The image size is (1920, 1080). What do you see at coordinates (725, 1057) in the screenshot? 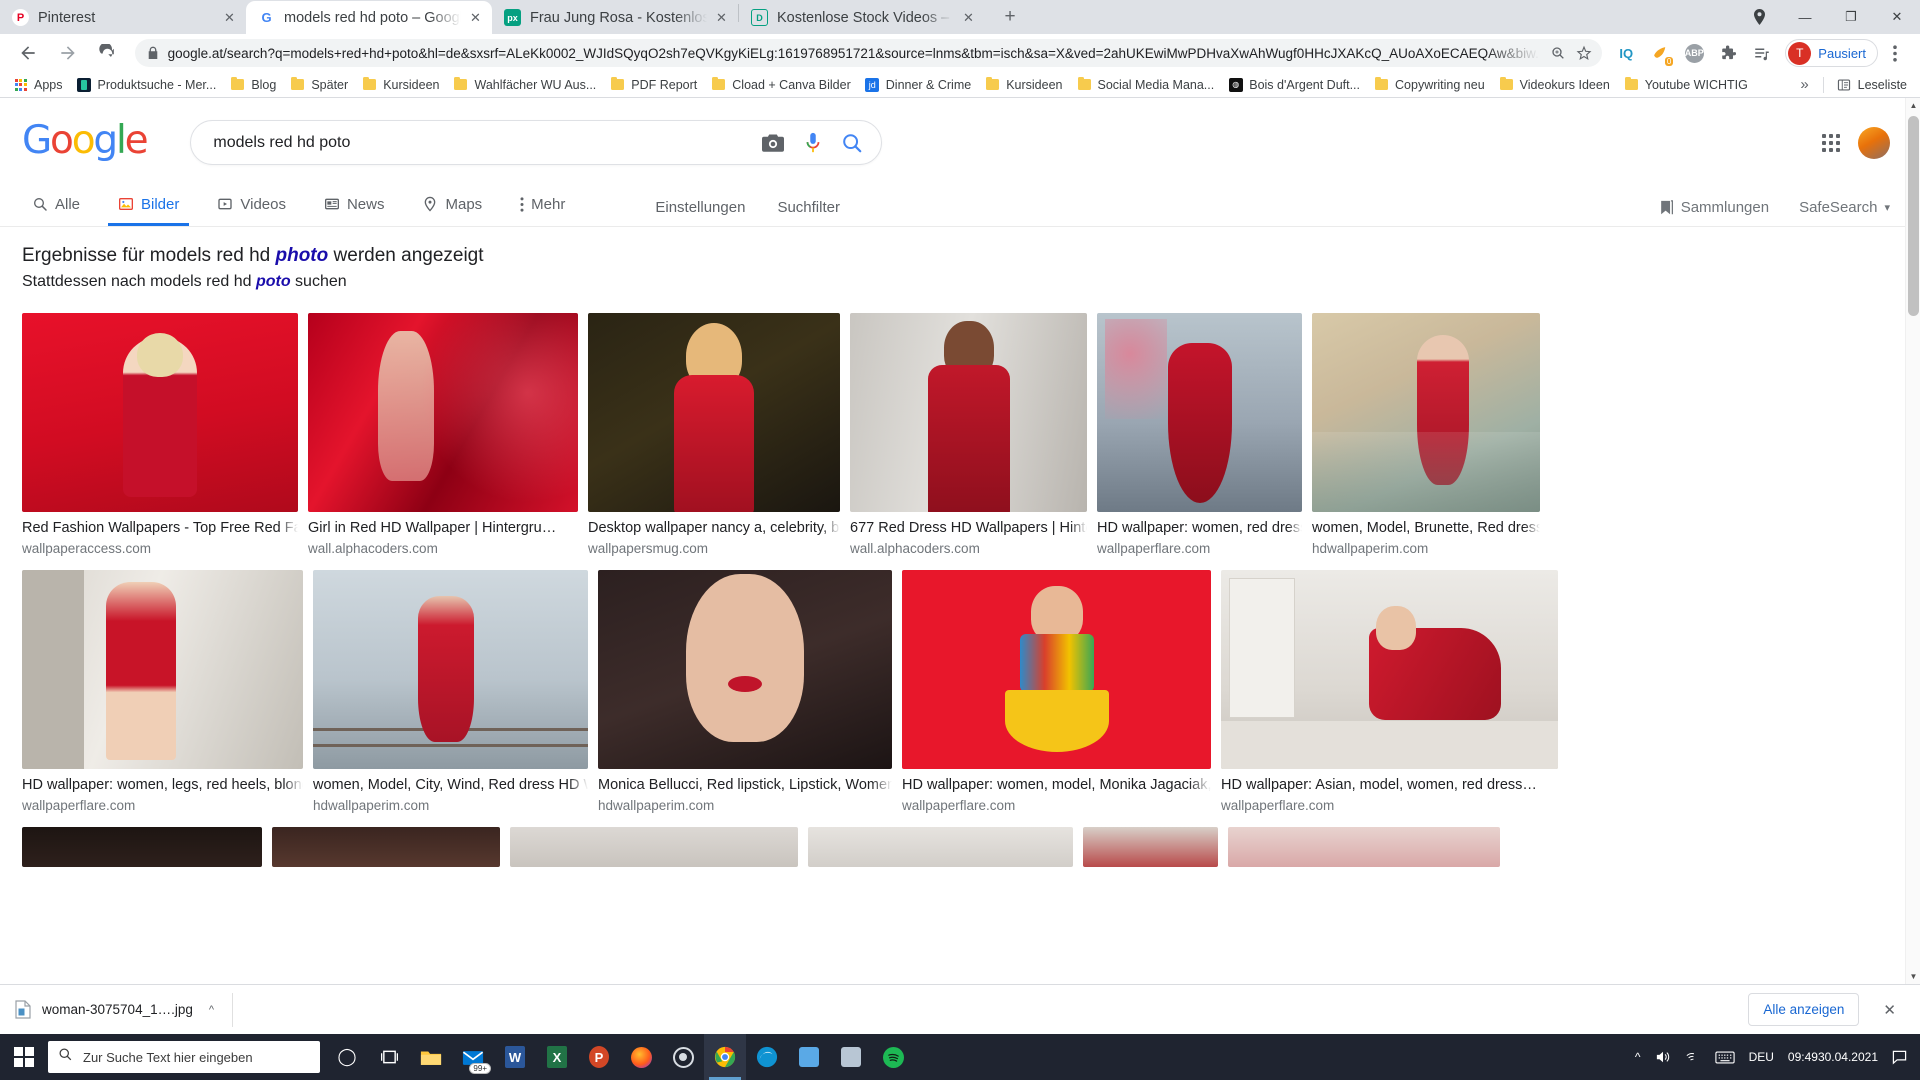
I see `chrome-icon` at bounding box center [725, 1057].